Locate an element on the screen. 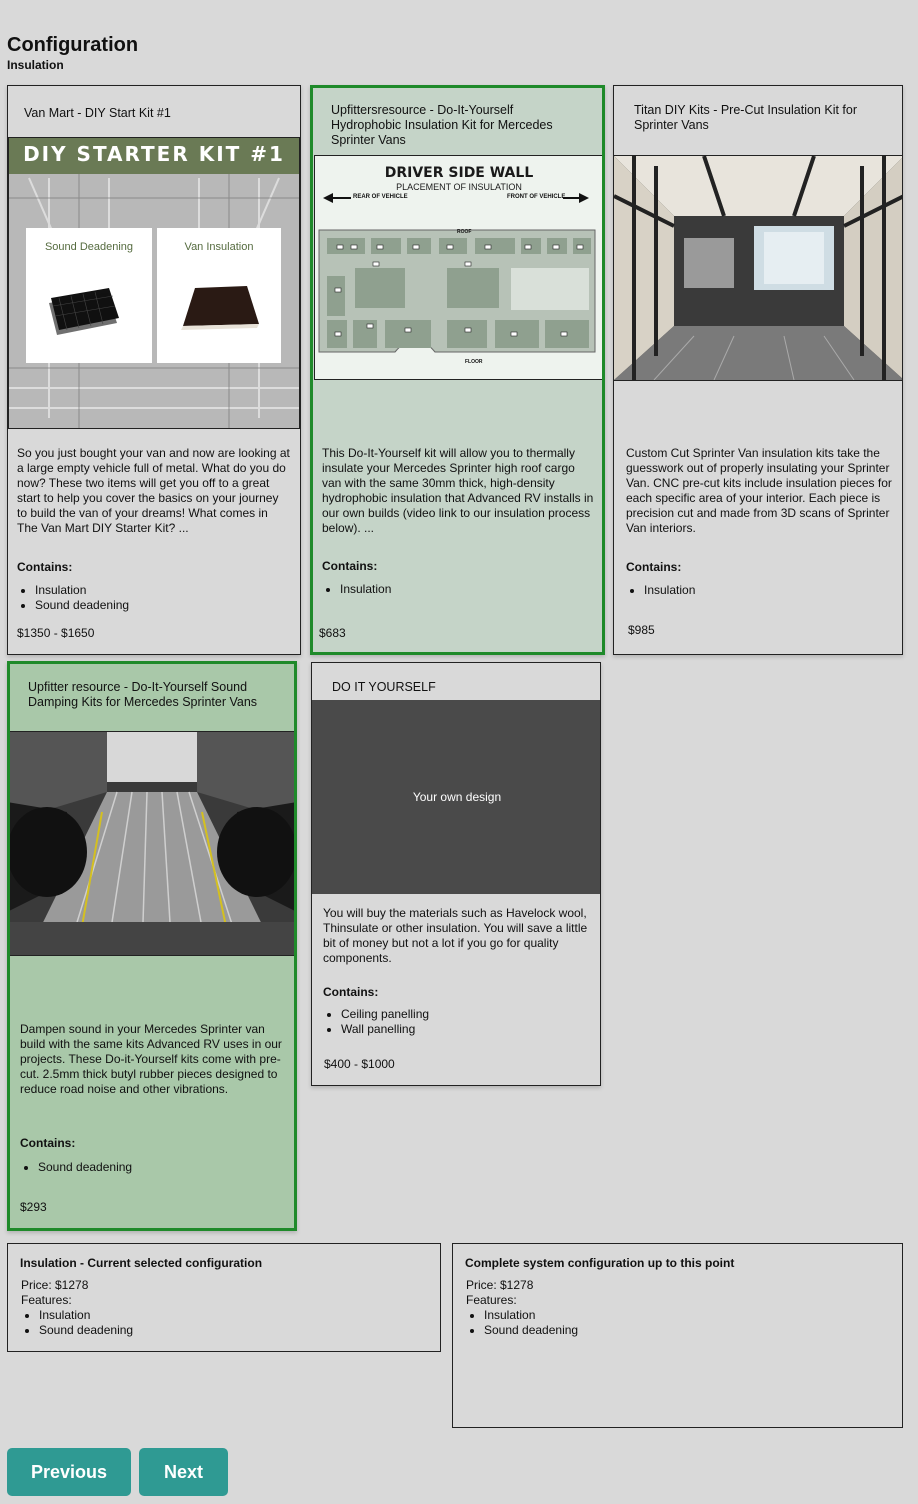 The width and height of the screenshot is (918, 1504). van-interior-graphic is located at coordinates (154, 283).